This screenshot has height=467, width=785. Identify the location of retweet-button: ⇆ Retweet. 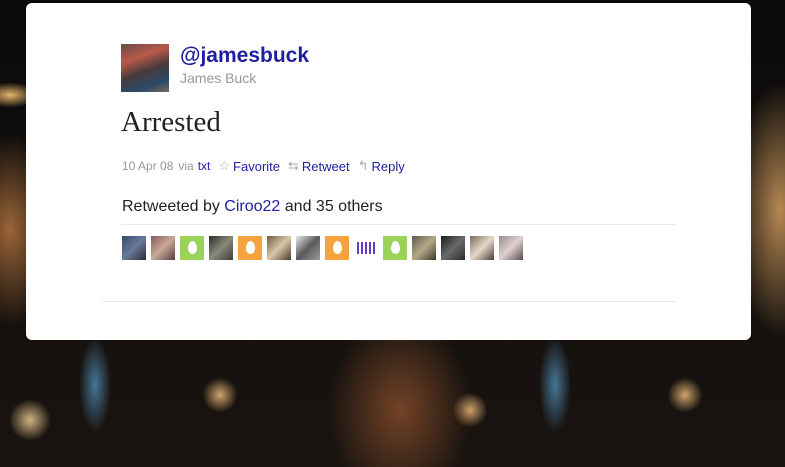
(319, 166).